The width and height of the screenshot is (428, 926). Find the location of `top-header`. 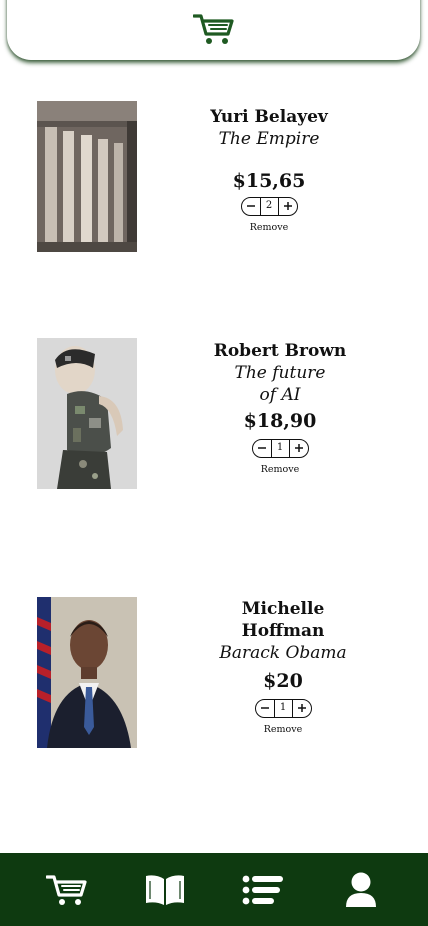

top-header is located at coordinates (213, 30).